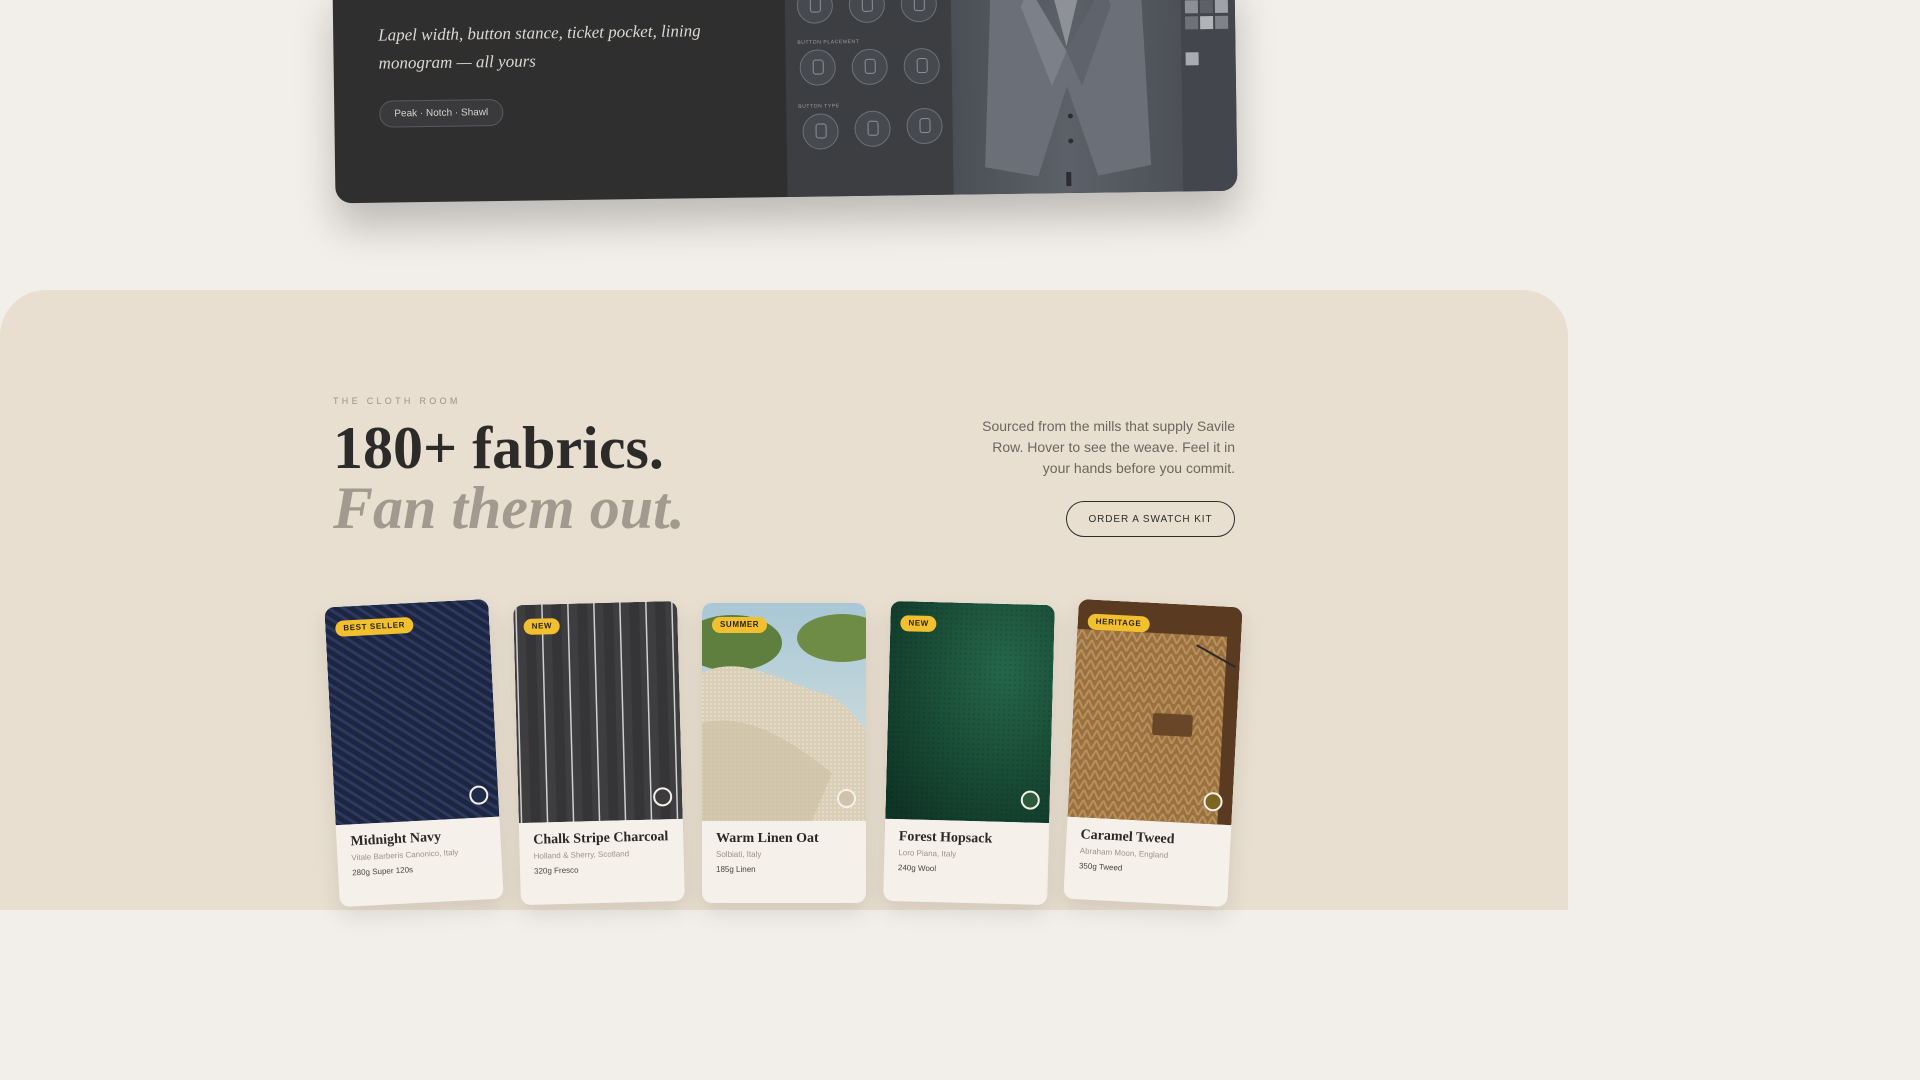 This screenshot has height=1080, width=1920. Describe the element at coordinates (927, 853) in the screenshot. I see `fabric-mill: Loro Piana, Italy` at that location.